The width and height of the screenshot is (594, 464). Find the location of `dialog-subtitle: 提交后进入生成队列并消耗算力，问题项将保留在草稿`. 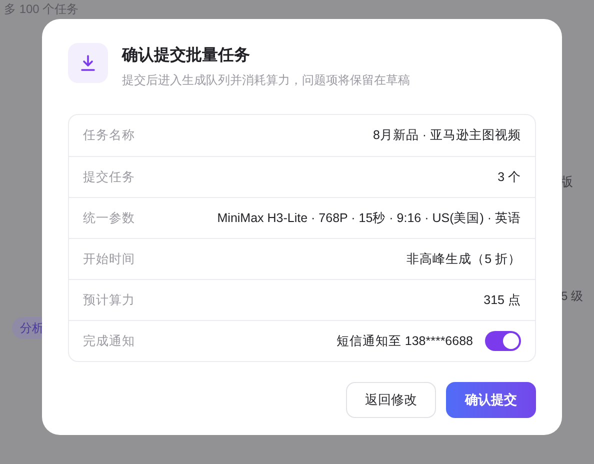

dialog-subtitle: 提交后进入生成队列并消耗算力，问题项将保留在草稿 is located at coordinates (266, 80).